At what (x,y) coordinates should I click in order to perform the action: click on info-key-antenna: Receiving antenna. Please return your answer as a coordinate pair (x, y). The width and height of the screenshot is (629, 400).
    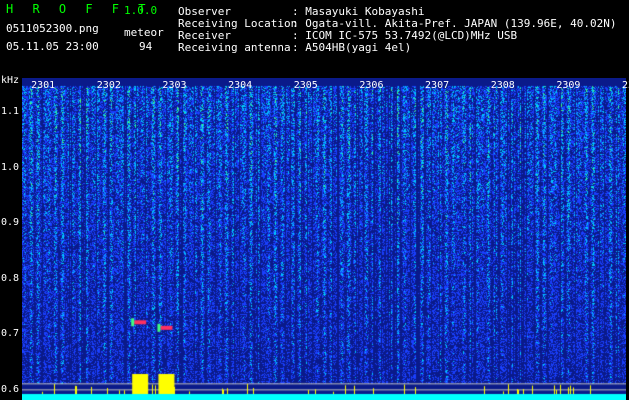
    Looking at the image, I should click on (234, 47).